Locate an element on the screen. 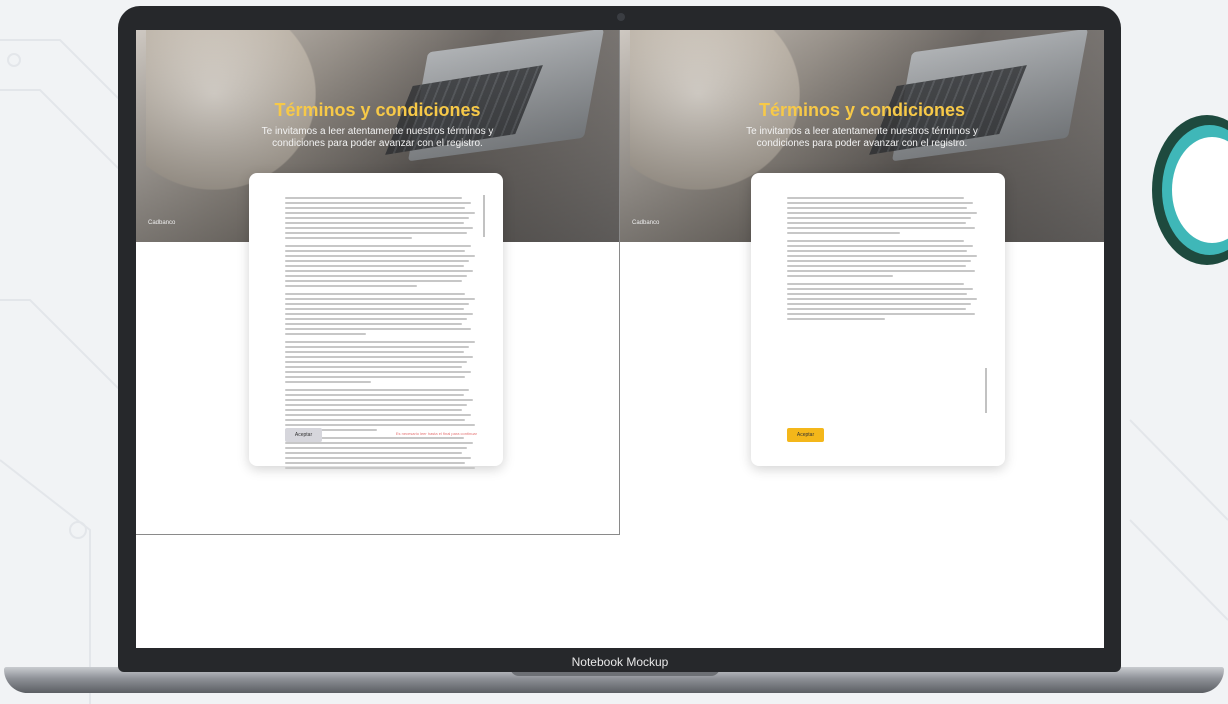 The height and width of the screenshot is (704, 1228). terms-card: Aceptar is located at coordinates (878, 319).